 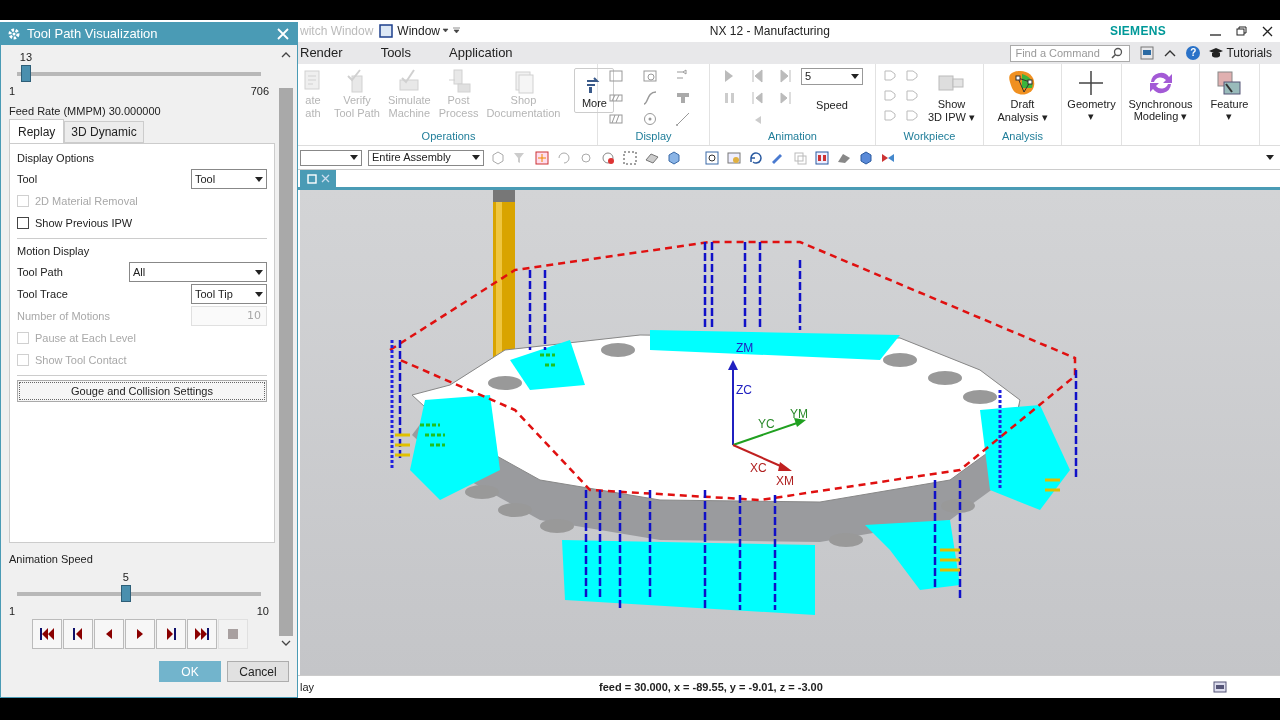 I want to click on snap-point-icon, so click(x=542, y=157).